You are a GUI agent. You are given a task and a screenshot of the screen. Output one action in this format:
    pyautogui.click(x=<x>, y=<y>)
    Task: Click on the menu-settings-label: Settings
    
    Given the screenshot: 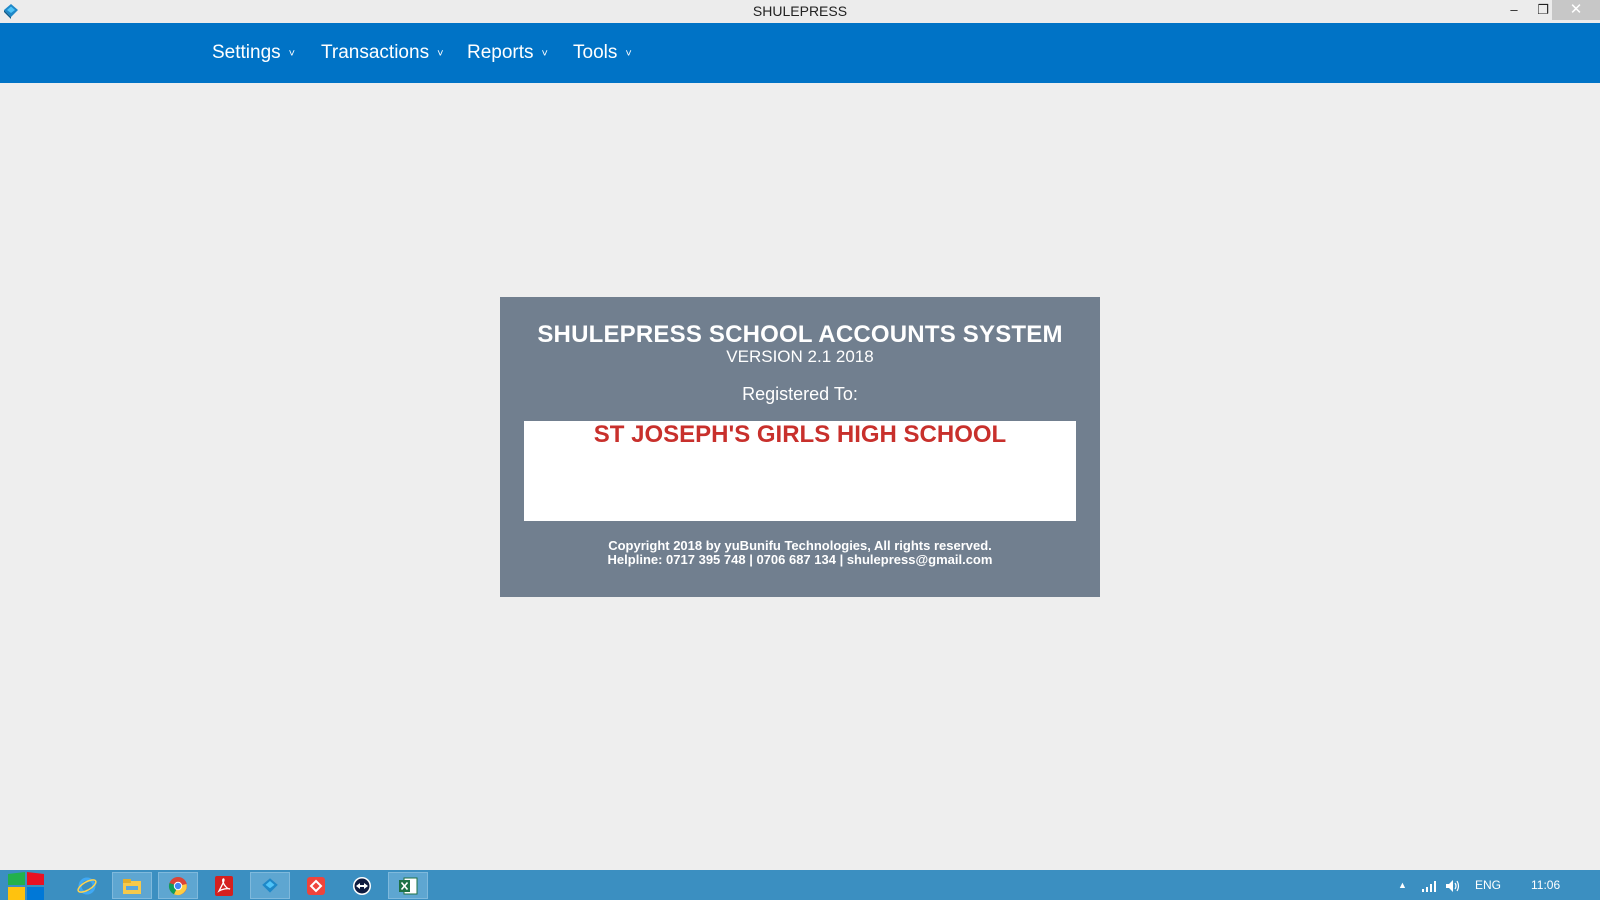 What is the action you would take?
    pyautogui.click(x=246, y=52)
    